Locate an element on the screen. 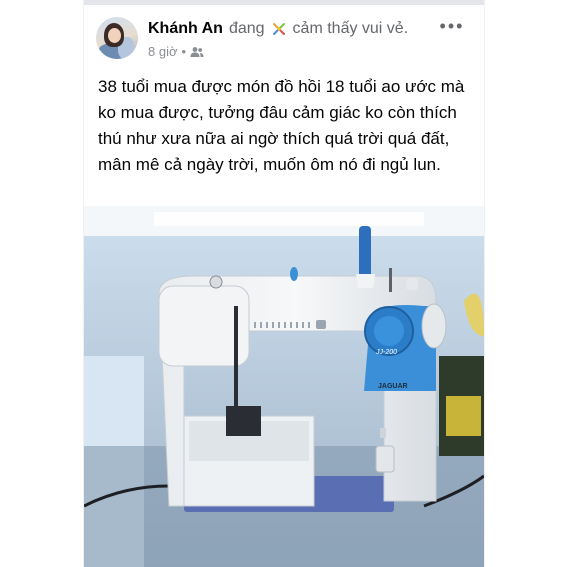 This screenshot has width=567, height=567. post-header: Khánh An đang cảm thấy vui vẻ. is located at coordinates (278, 29).